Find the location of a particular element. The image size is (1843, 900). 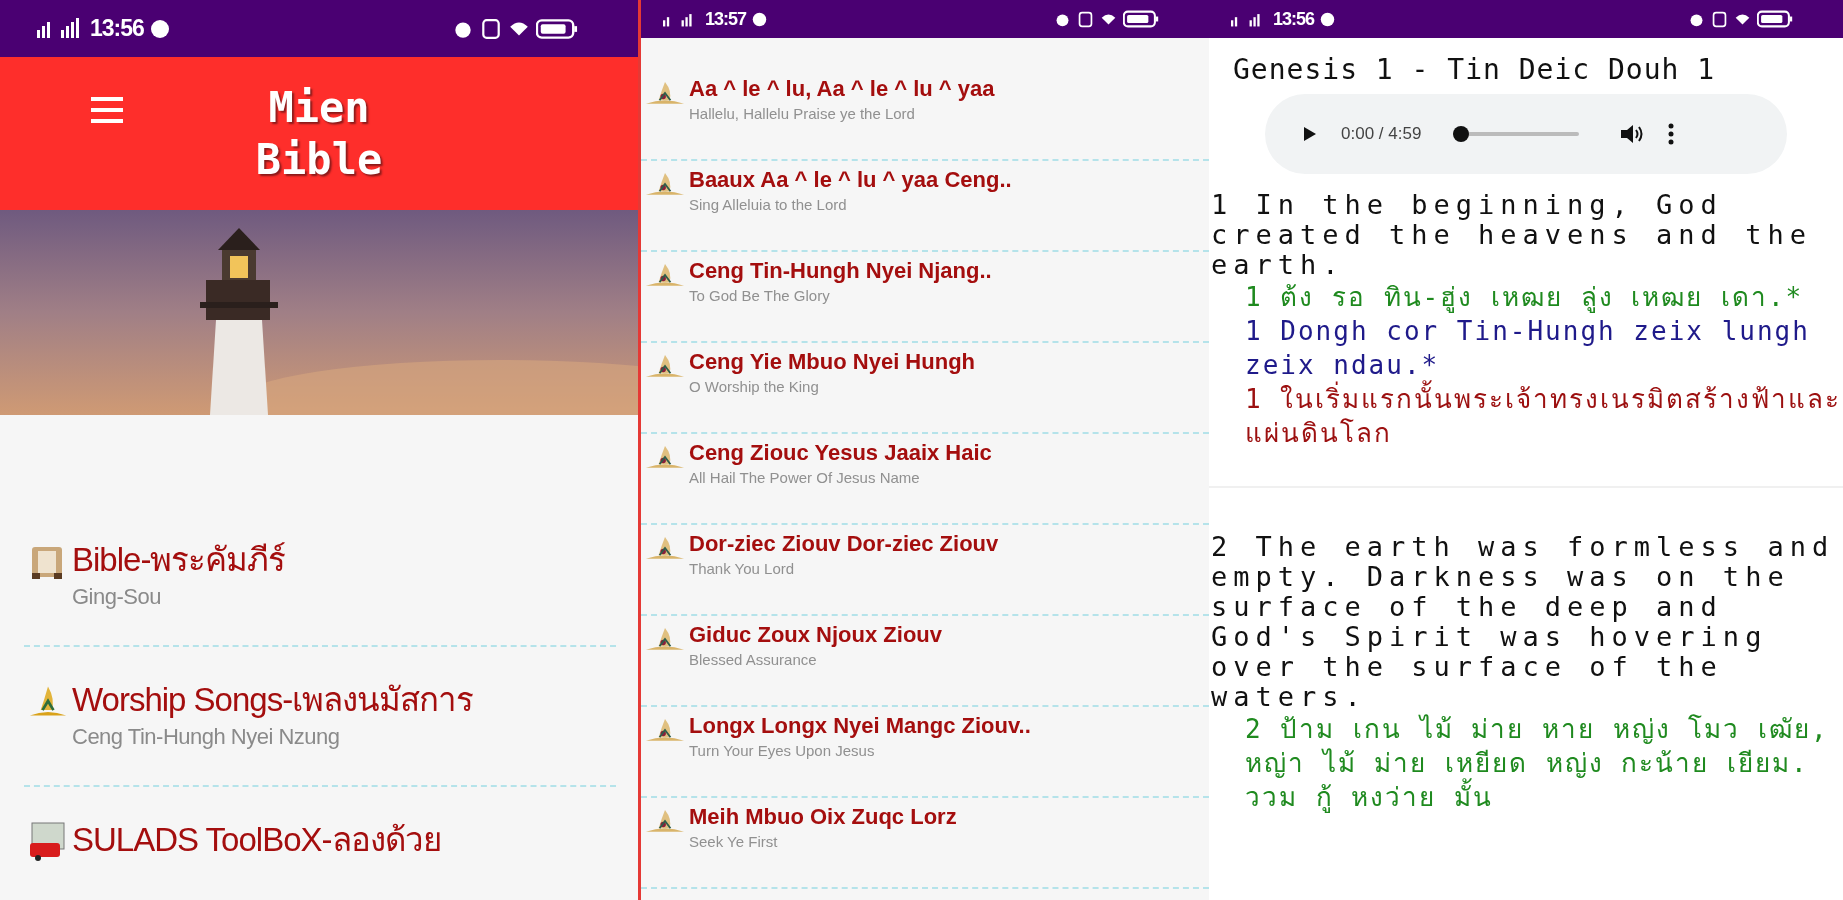

menu-item-subtitle: Ceng Tin-Hungh Nyei Nzung is located at coordinates (206, 737).